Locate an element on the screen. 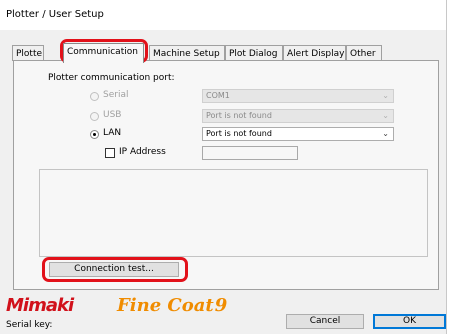 The height and width of the screenshot is (334, 451). serial-label: Serial is located at coordinates (116, 95).